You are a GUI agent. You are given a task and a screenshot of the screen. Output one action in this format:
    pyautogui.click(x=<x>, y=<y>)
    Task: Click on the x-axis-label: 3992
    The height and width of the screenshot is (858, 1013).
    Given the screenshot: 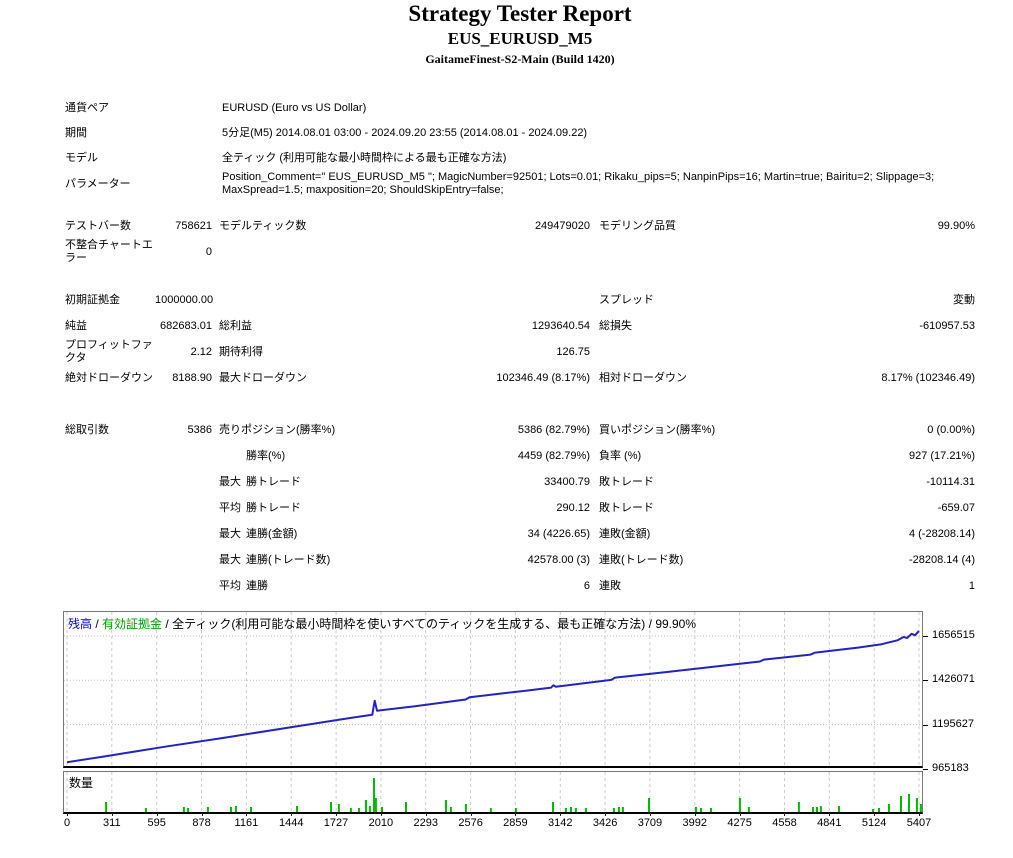 What is the action you would take?
    pyautogui.click(x=695, y=823)
    